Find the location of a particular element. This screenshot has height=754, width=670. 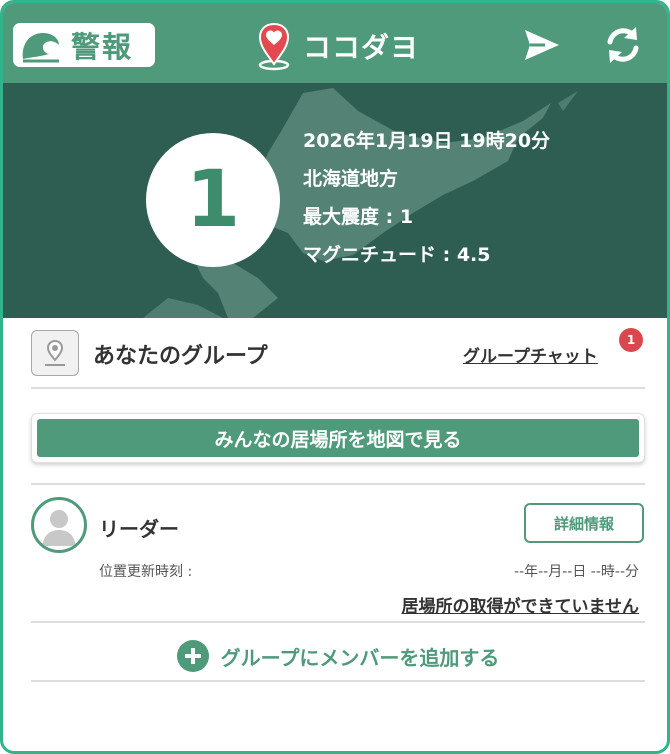

chat-unread-badge: 1 is located at coordinates (631, 340).